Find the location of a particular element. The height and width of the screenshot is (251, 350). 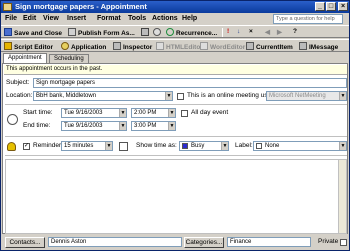

tab-scheduling: Scheduling is located at coordinates (69, 58).